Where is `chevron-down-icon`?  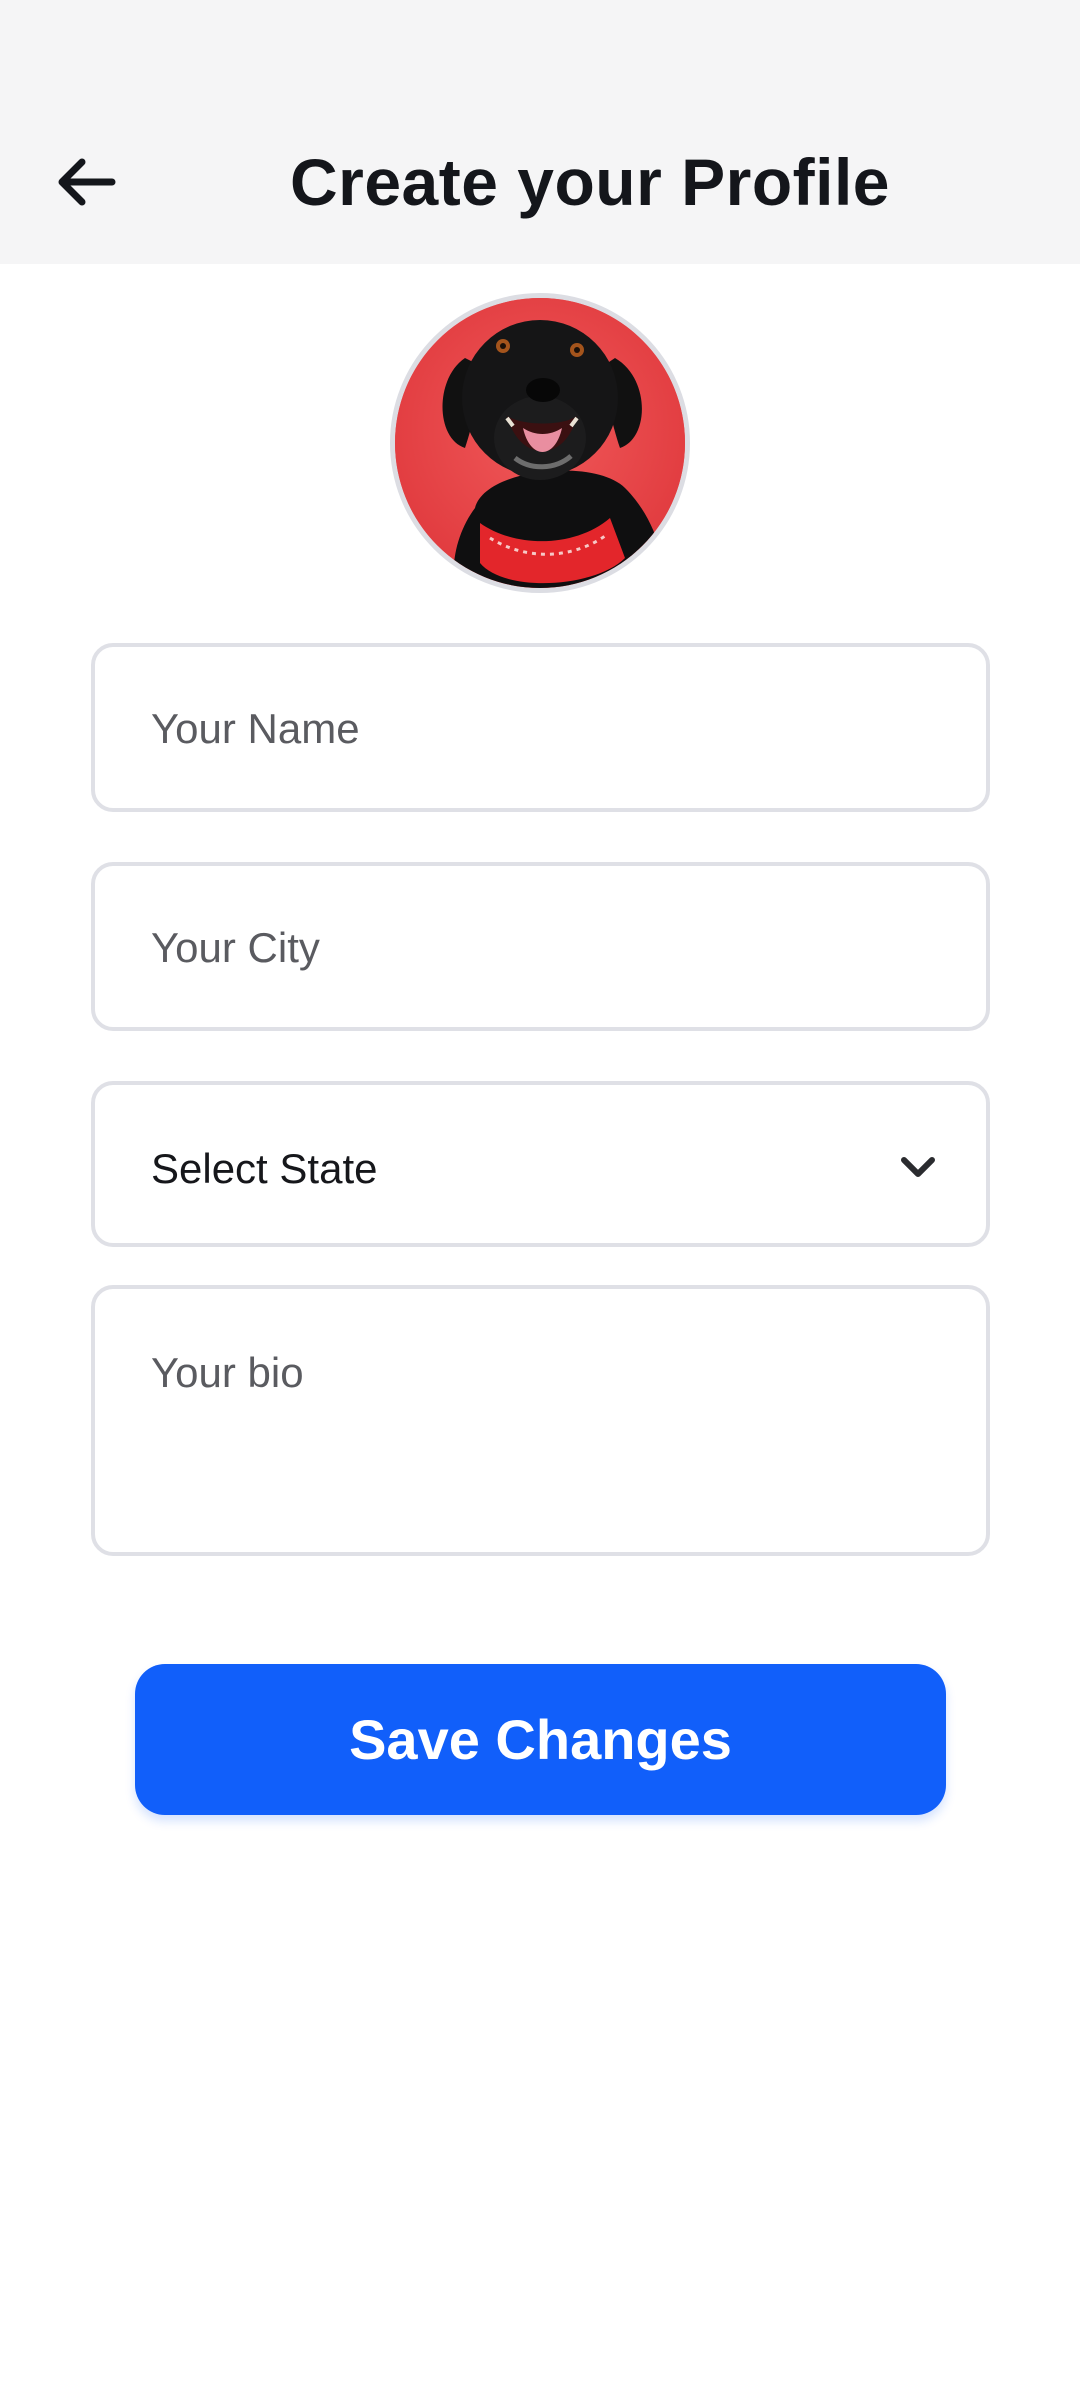 chevron-down-icon is located at coordinates (918, 1167).